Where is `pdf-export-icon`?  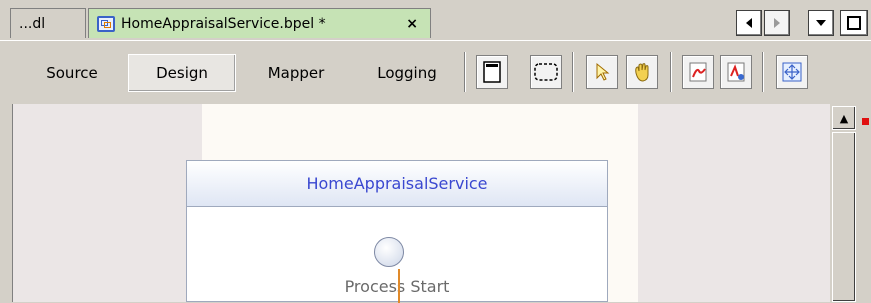
pdf-export-icon is located at coordinates (698, 72).